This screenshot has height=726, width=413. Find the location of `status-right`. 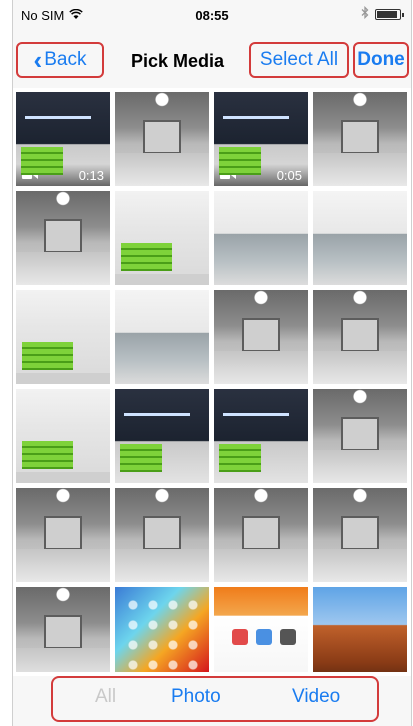

status-right is located at coordinates (382, 13).